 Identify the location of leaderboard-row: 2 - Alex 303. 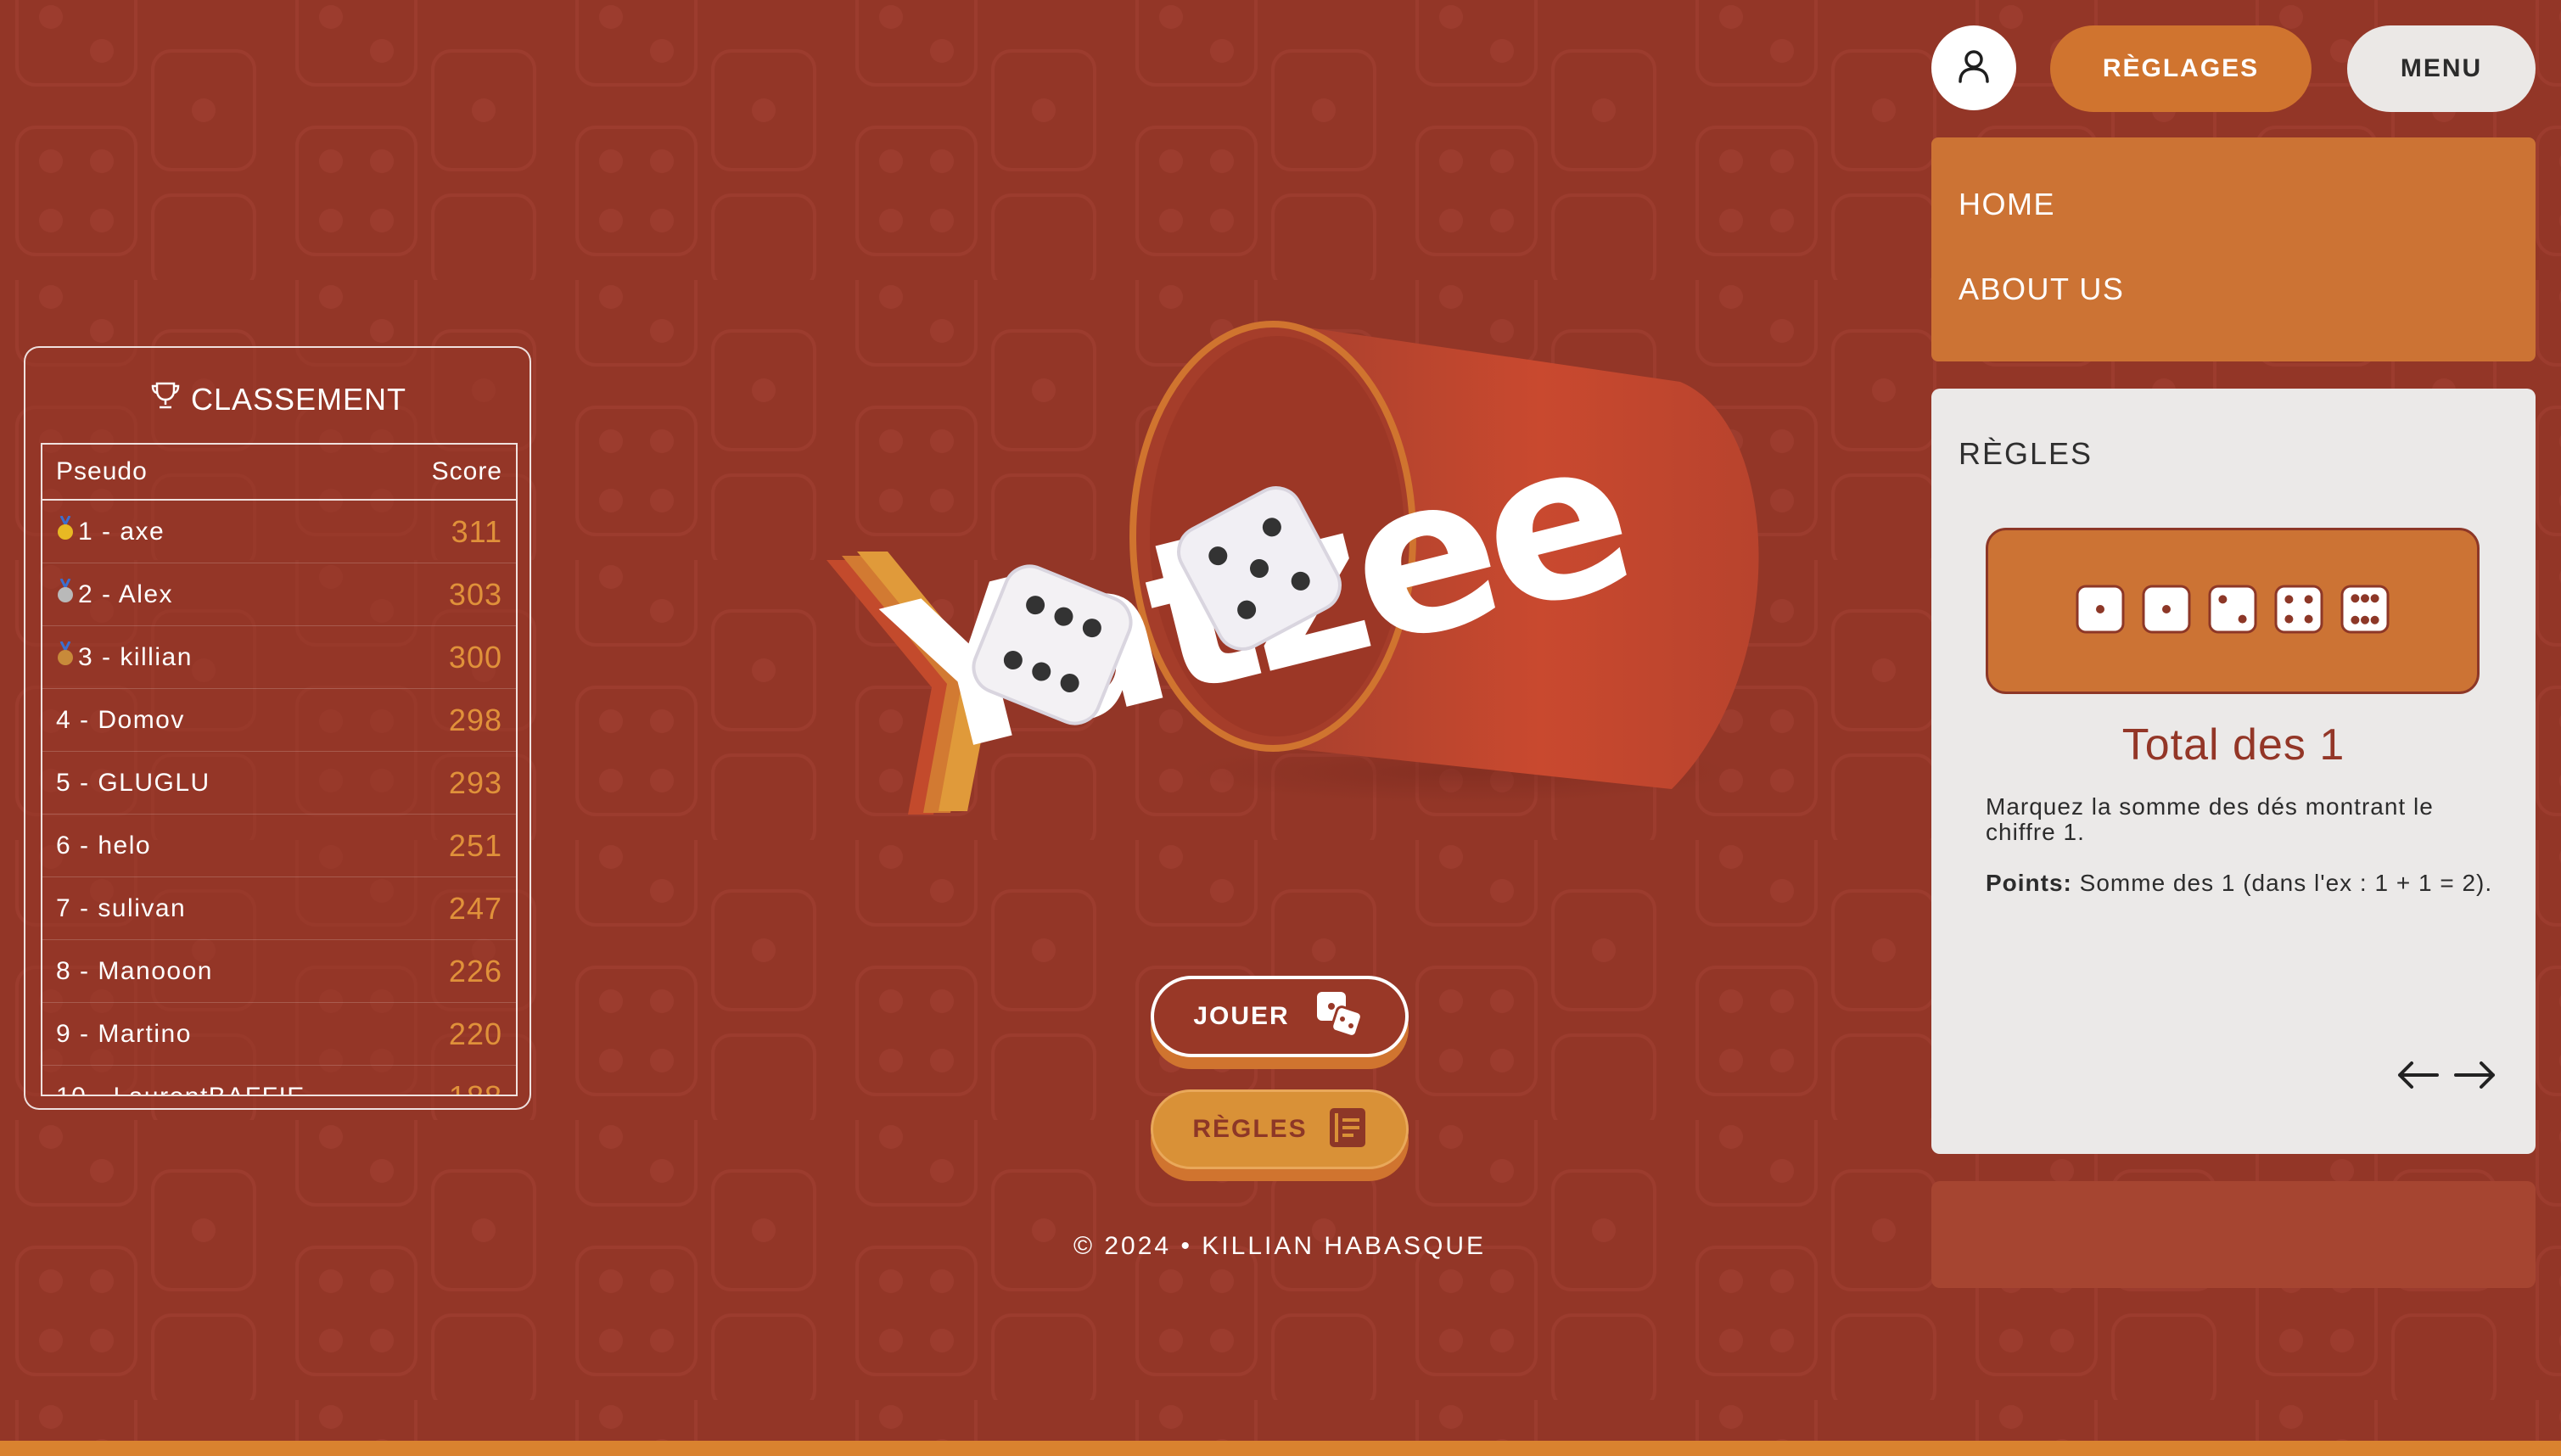
(279, 595).